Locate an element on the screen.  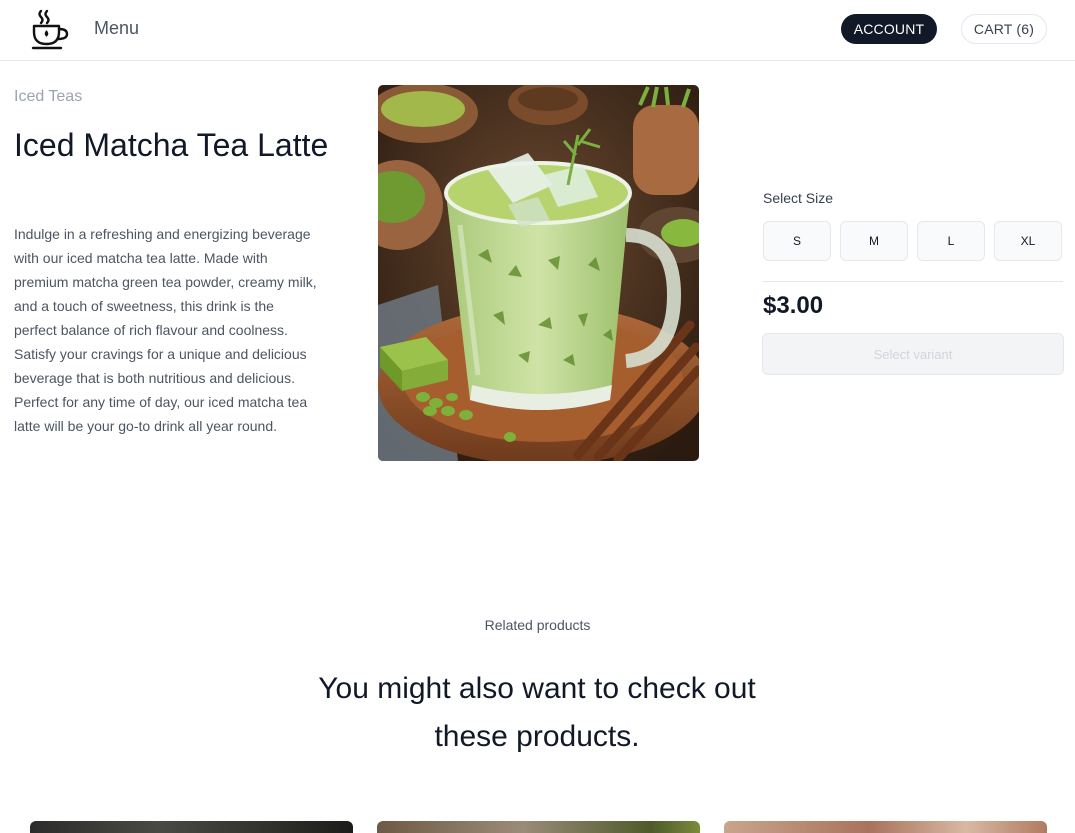
product-price: $3.00 is located at coordinates (793, 305).